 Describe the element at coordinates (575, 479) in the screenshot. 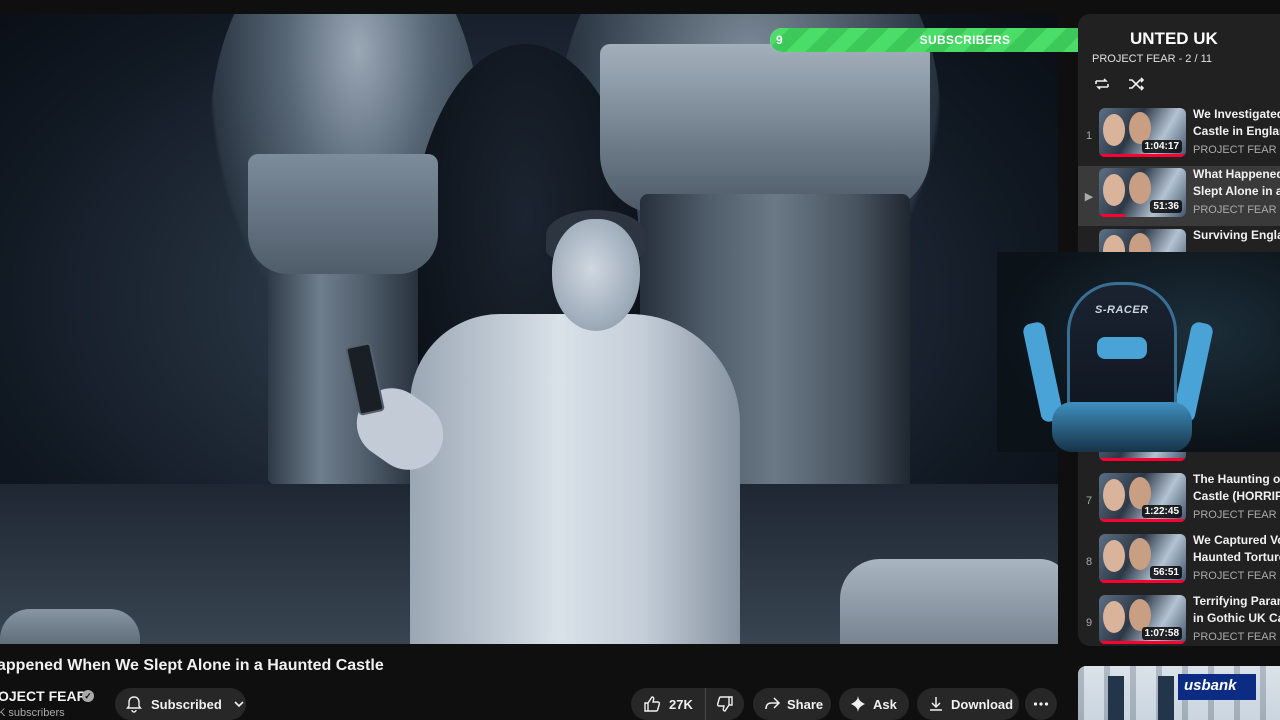

I see `person-hoodie` at that location.